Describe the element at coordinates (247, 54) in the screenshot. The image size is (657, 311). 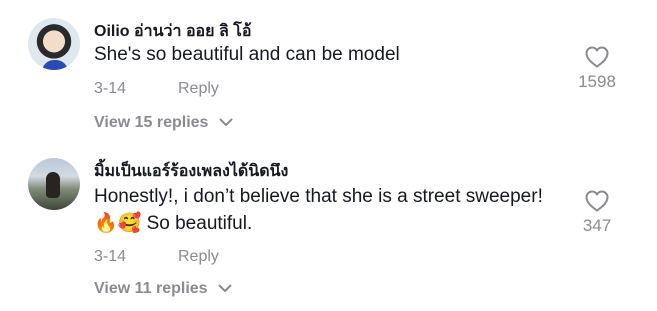
I see `comment-text: She's so beautiful and can be model` at that location.